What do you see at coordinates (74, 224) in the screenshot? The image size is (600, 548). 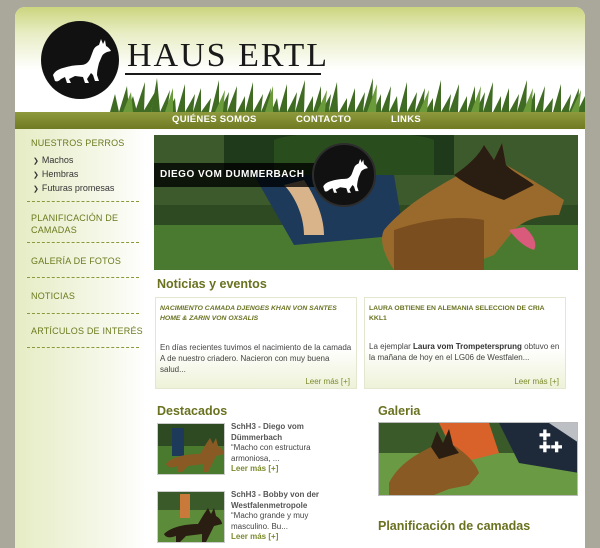 I see `sidebar-item-planificacion: PLANIFICACIÓN DE CAMADAS` at bounding box center [74, 224].